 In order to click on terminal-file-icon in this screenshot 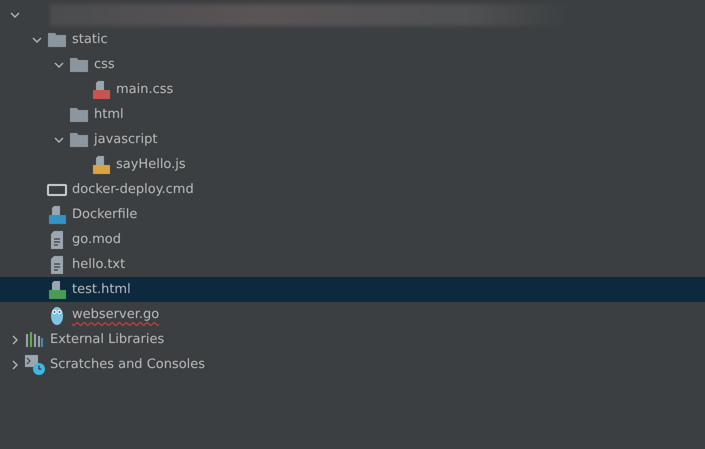, I will do `click(57, 189)`.